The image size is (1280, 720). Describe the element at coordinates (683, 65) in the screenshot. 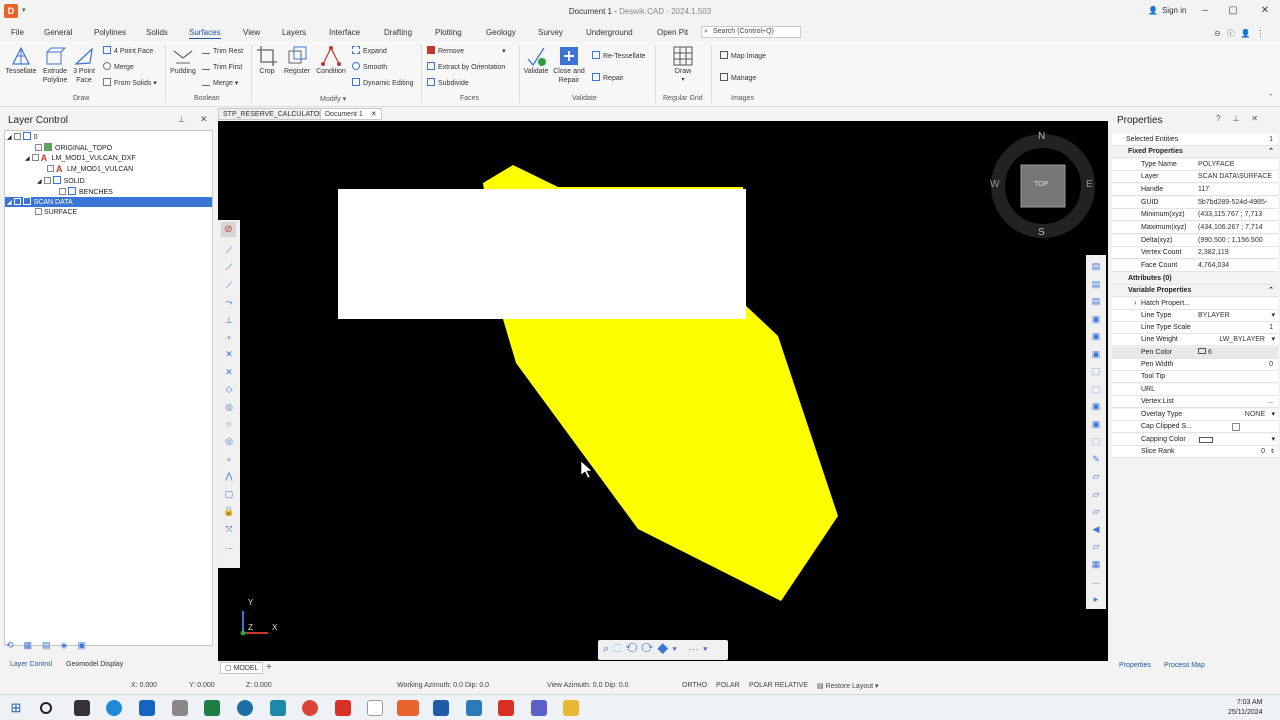

I see `regular-grid-draw-button: Draw ▾` at that location.